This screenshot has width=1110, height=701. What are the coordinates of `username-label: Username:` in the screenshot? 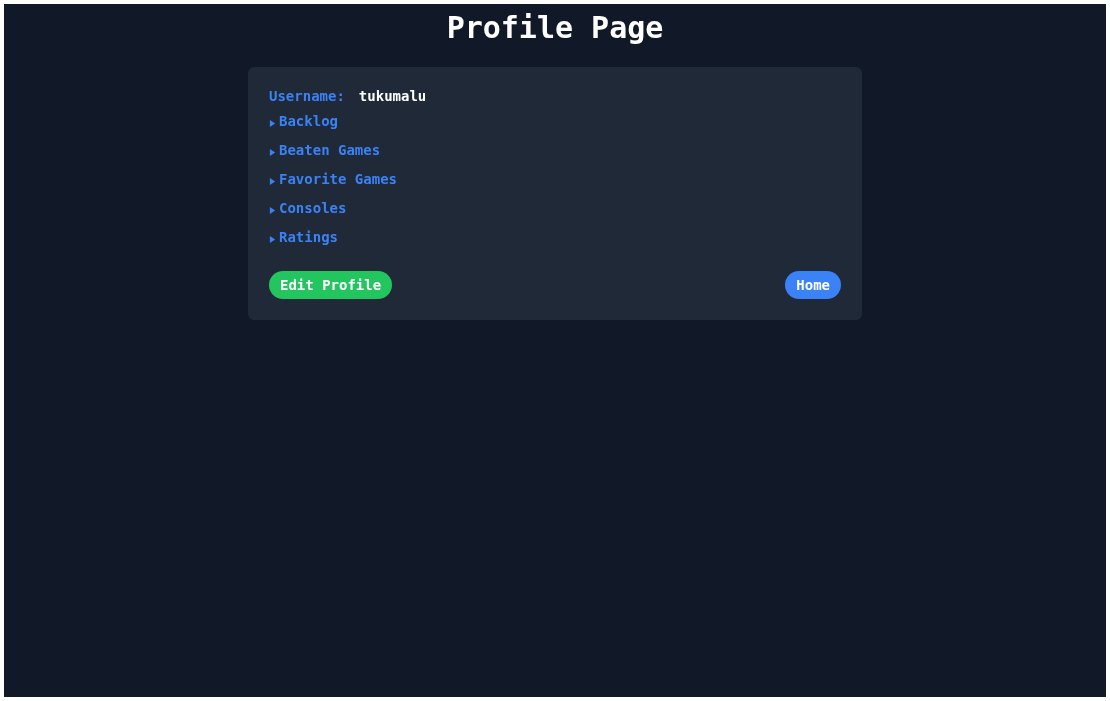 It's located at (307, 96).